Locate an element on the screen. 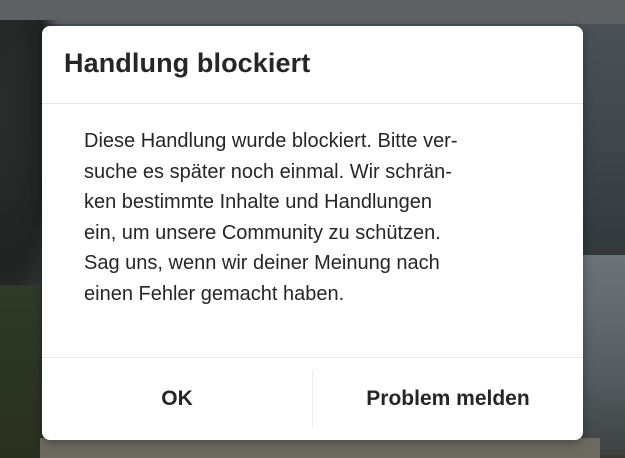 This screenshot has height=458, width=625. dialog-message-line: einen Fehler gemacht haben. is located at coordinates (214, 293).